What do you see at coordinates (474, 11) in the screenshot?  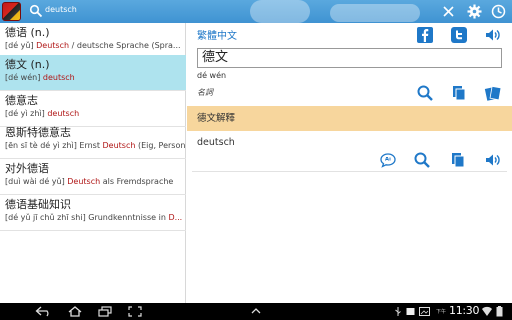 I see `gear-icon` at bounding box center [474, 11].